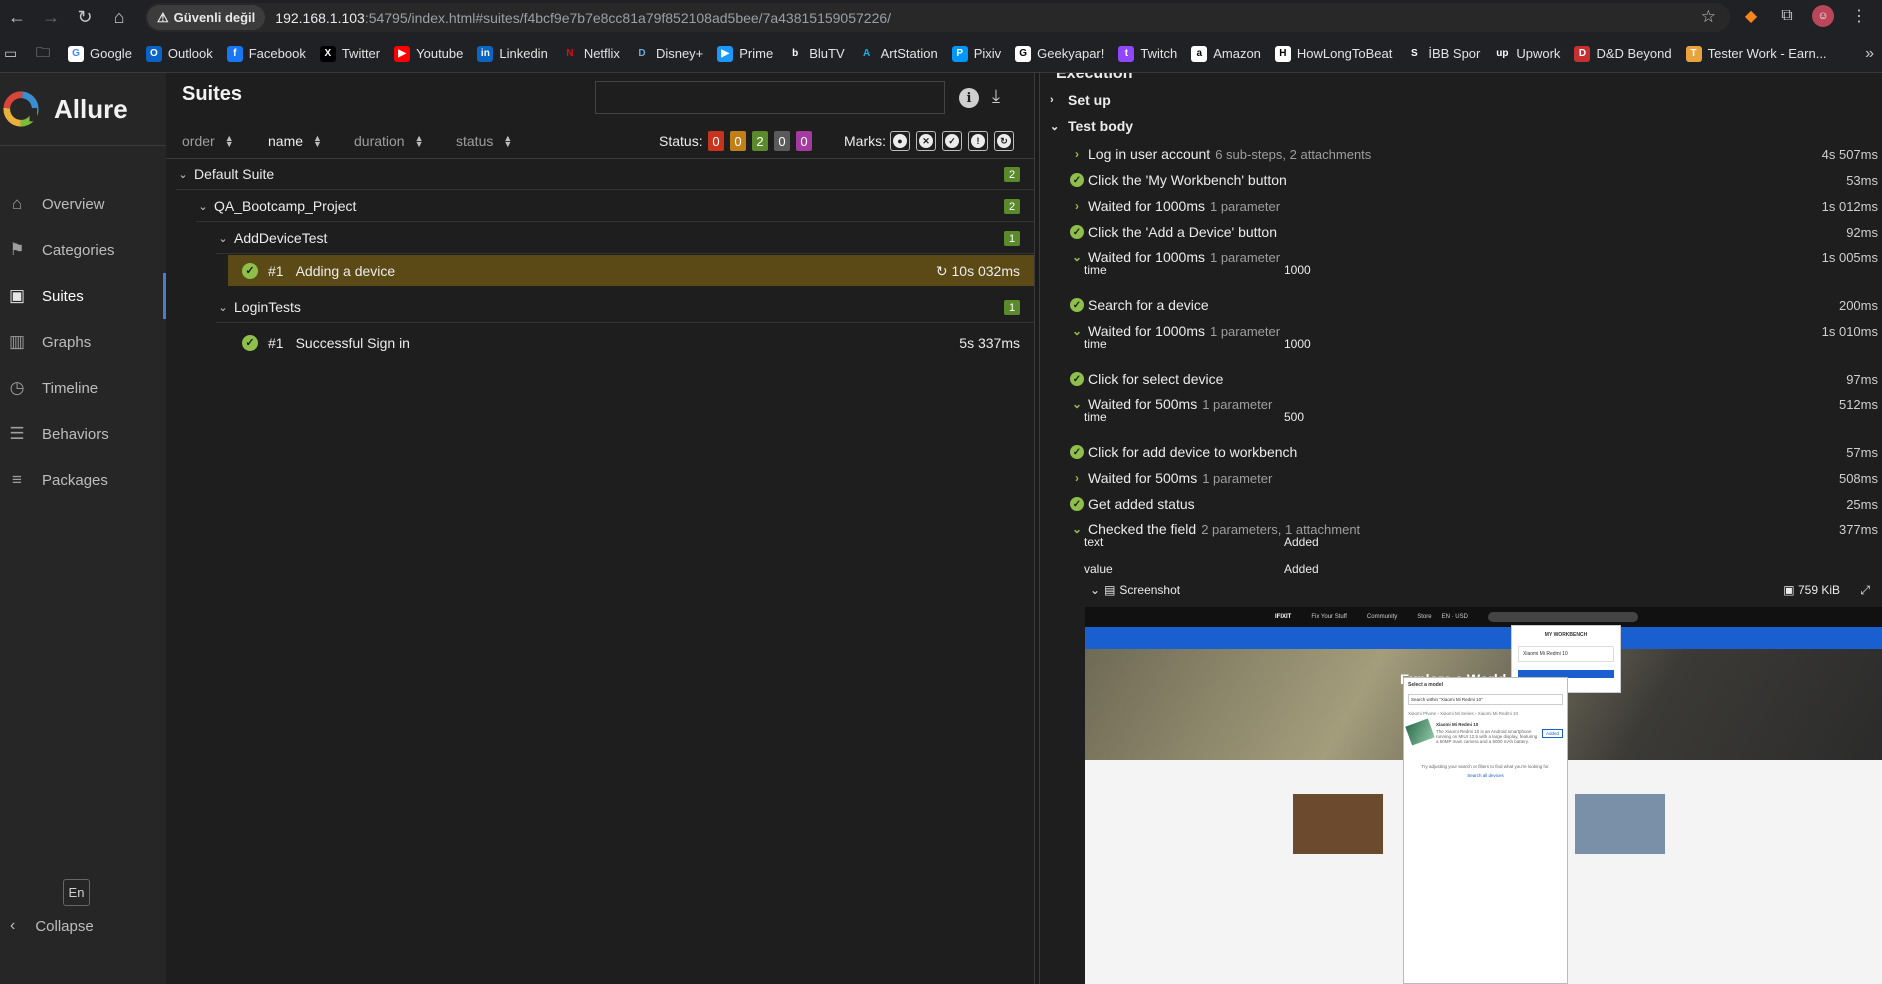 This screenshot has height=984, width=1882. I want to click on security-chip: ⚠ Güvenli değil, so click(206, 17).